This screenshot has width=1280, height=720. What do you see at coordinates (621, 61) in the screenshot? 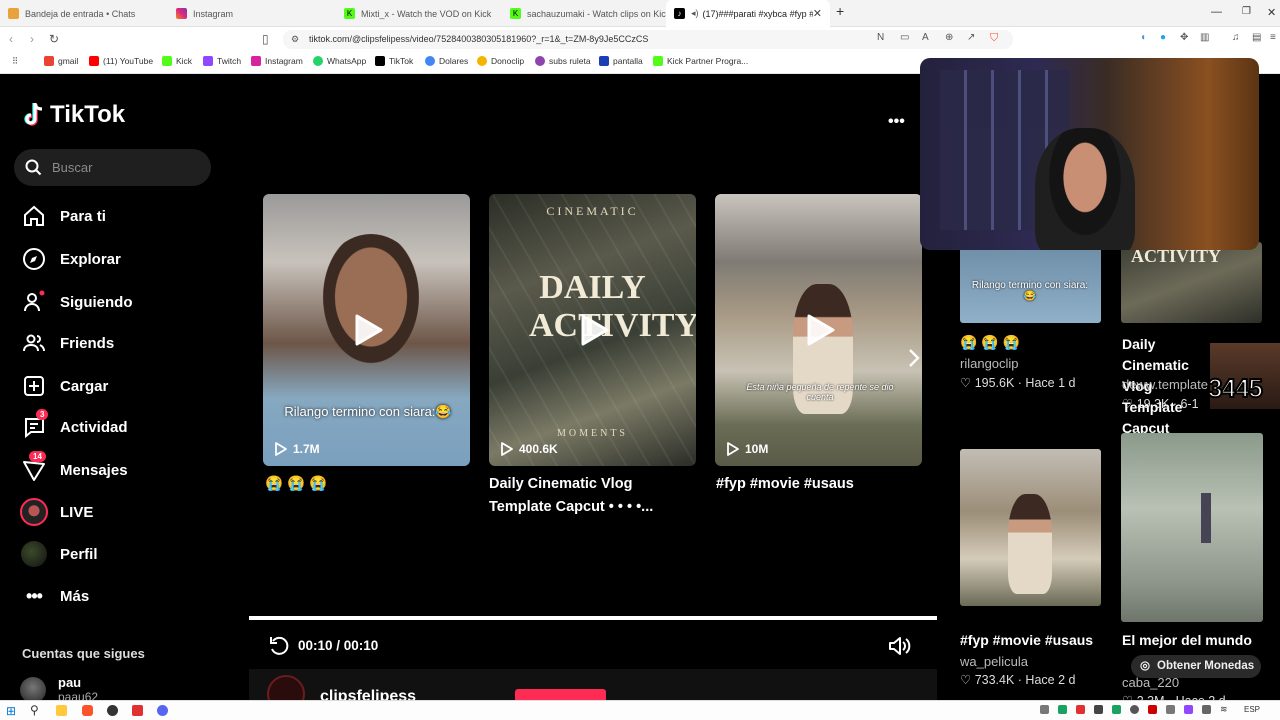
I see `bookmark-pantalla: pantalla` at bounding box center [621, 61].